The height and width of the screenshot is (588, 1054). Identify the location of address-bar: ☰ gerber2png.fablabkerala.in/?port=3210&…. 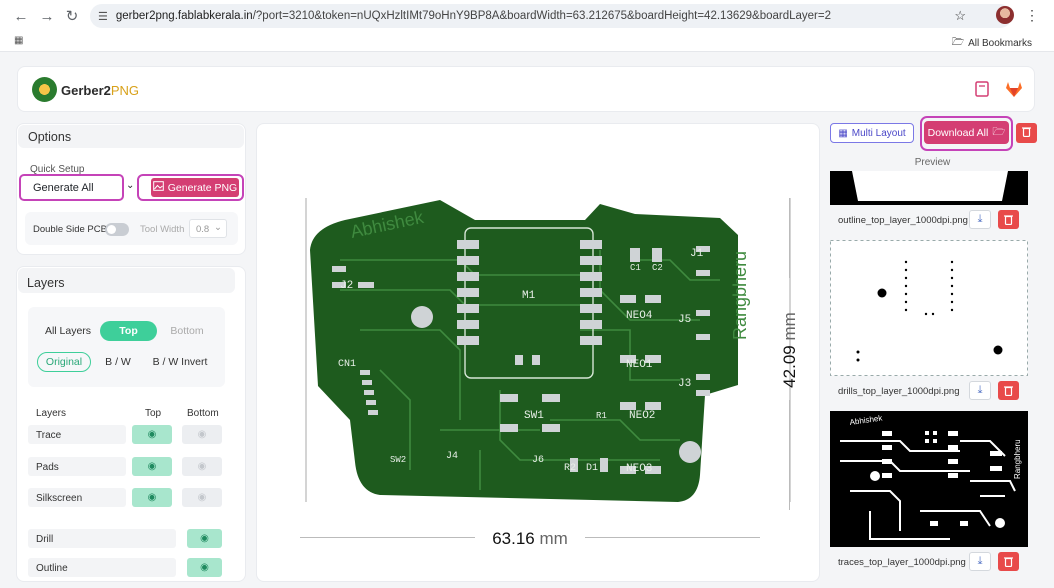
(551, 16).